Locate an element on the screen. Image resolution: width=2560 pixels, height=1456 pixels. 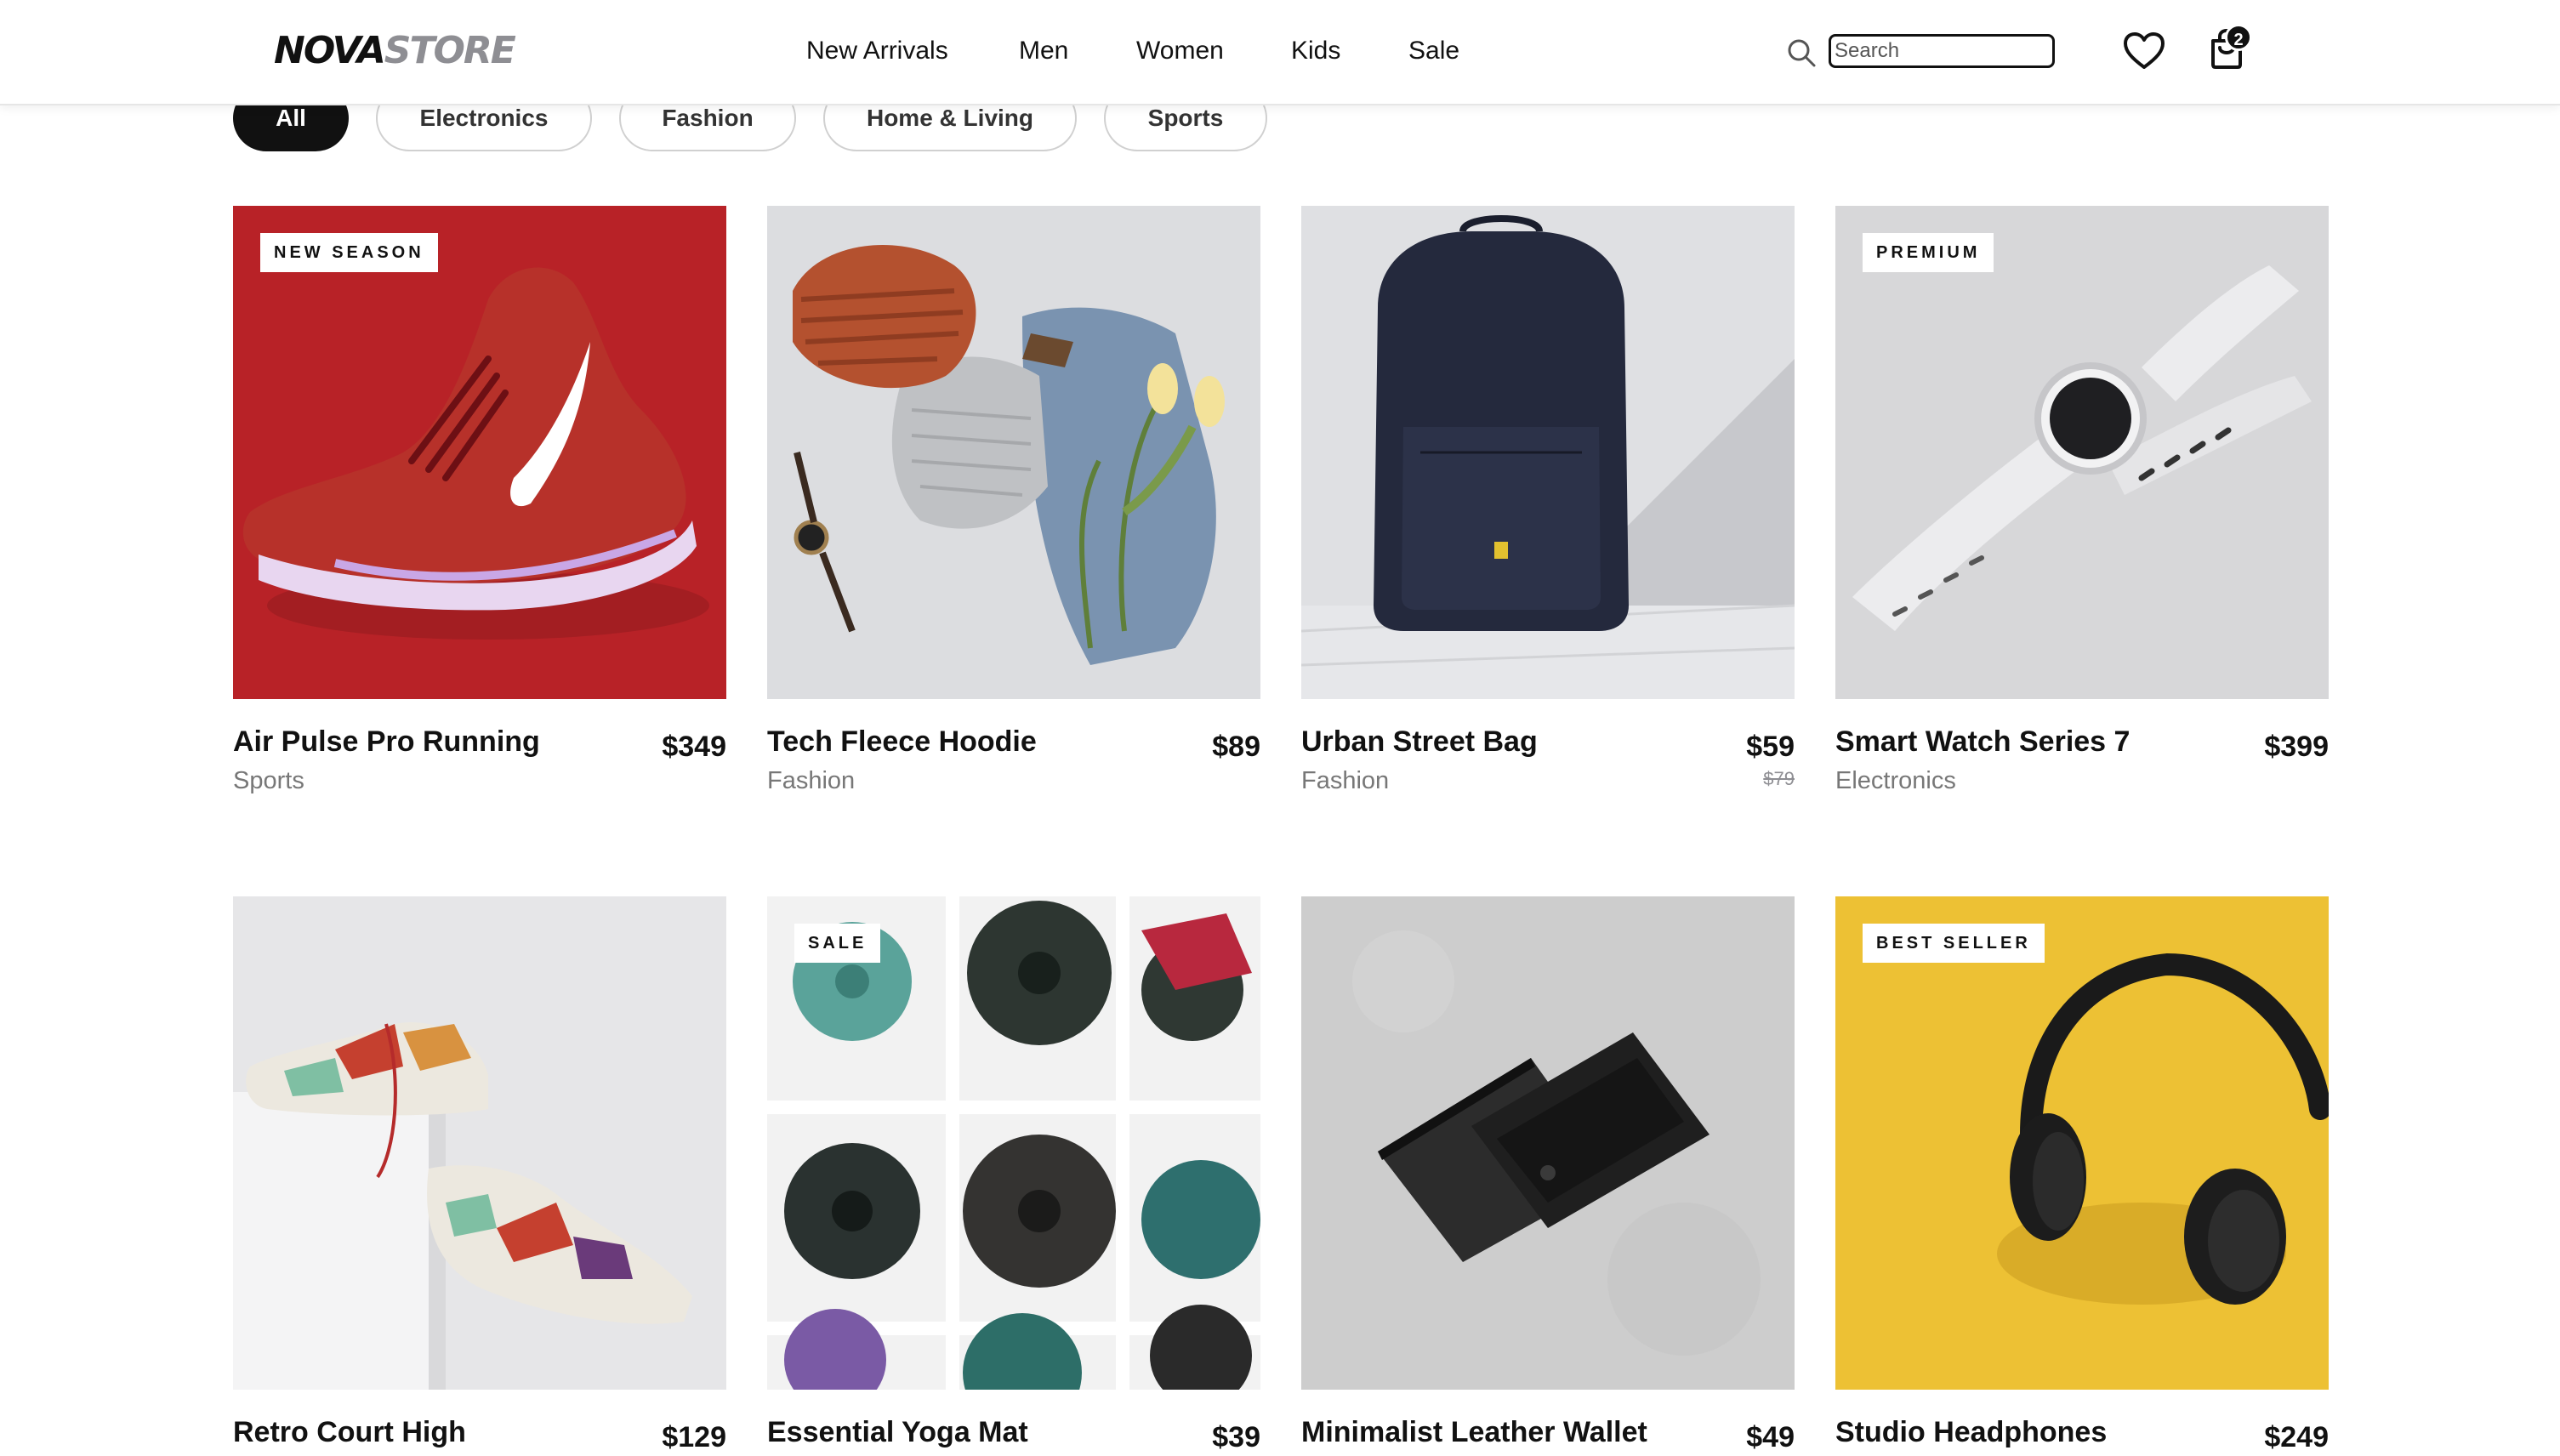
product-name: Smart Watch Series 7 is located at coordinates (2031, 741).